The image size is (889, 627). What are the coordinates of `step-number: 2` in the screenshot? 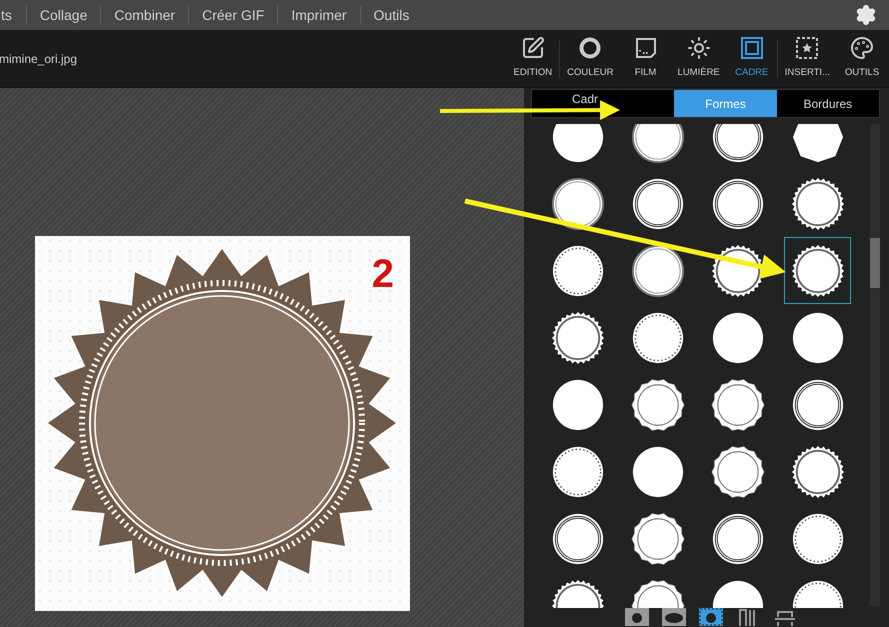 It's located at (383, 274).